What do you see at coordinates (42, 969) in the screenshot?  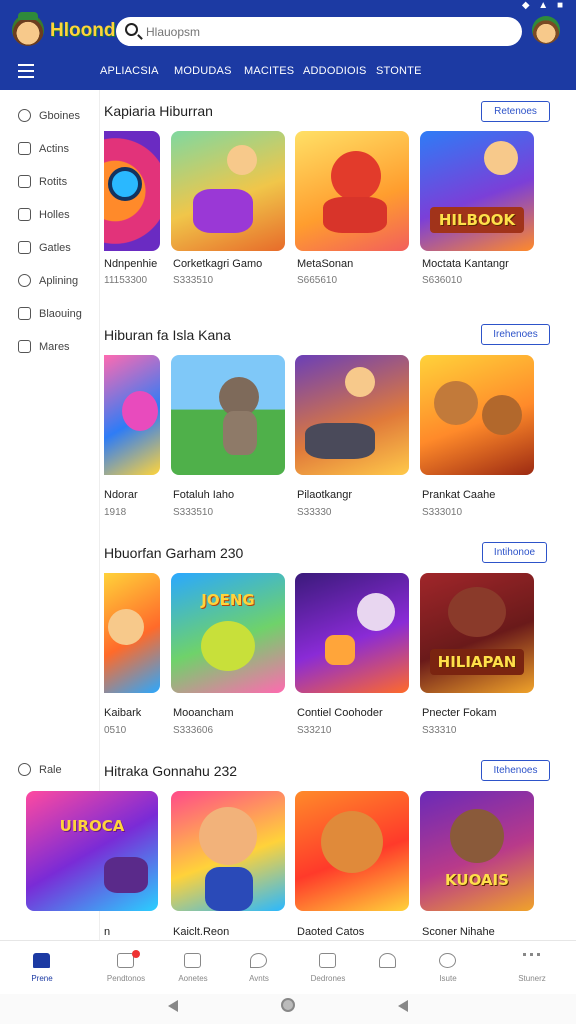 I see `nav-home: Prene` at bounding box center [42, 969].